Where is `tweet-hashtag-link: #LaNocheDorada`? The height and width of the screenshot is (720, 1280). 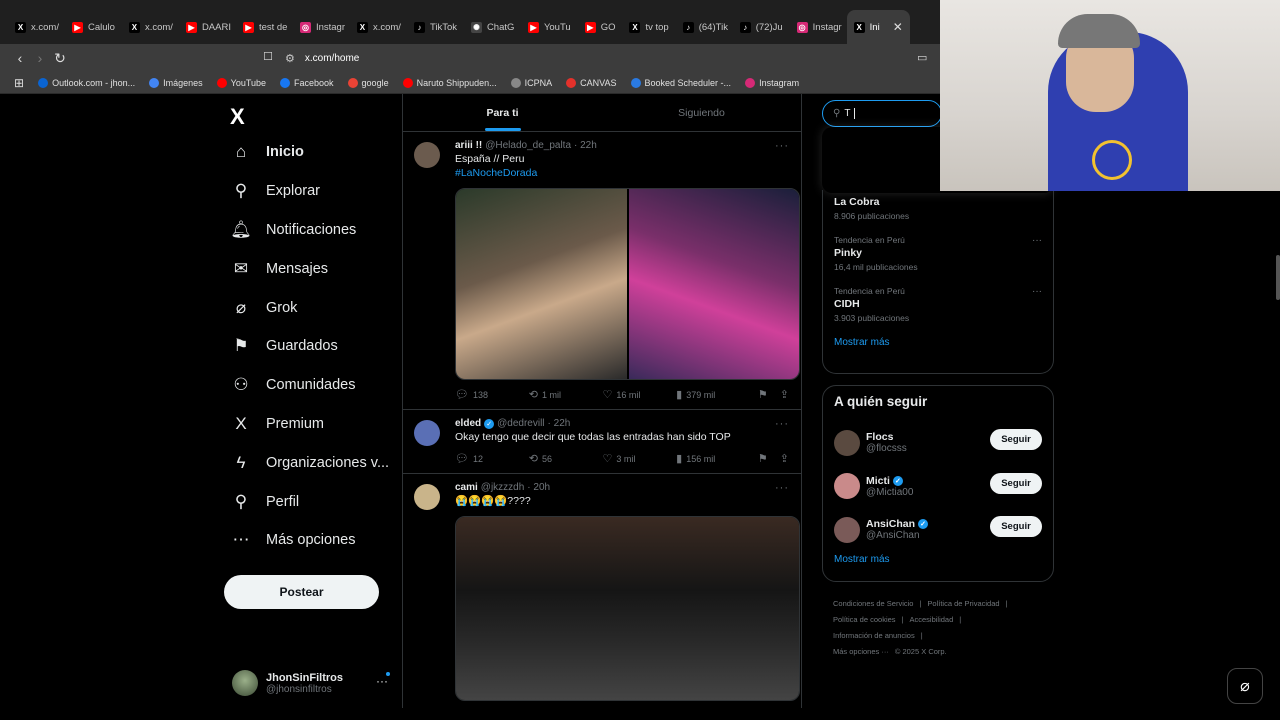 tweet-hashtag-link: #LaNocheDorada is located at coordinates (622, 173).